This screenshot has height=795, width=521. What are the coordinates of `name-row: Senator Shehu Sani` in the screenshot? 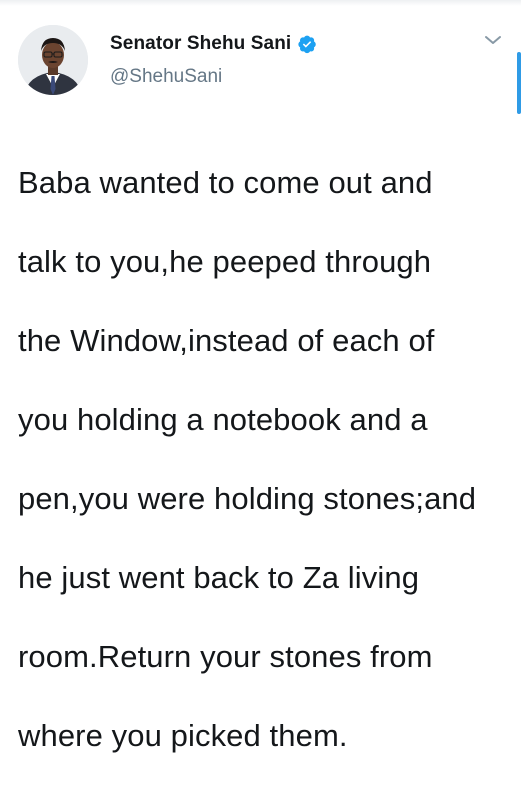 It's located at (213, 44).